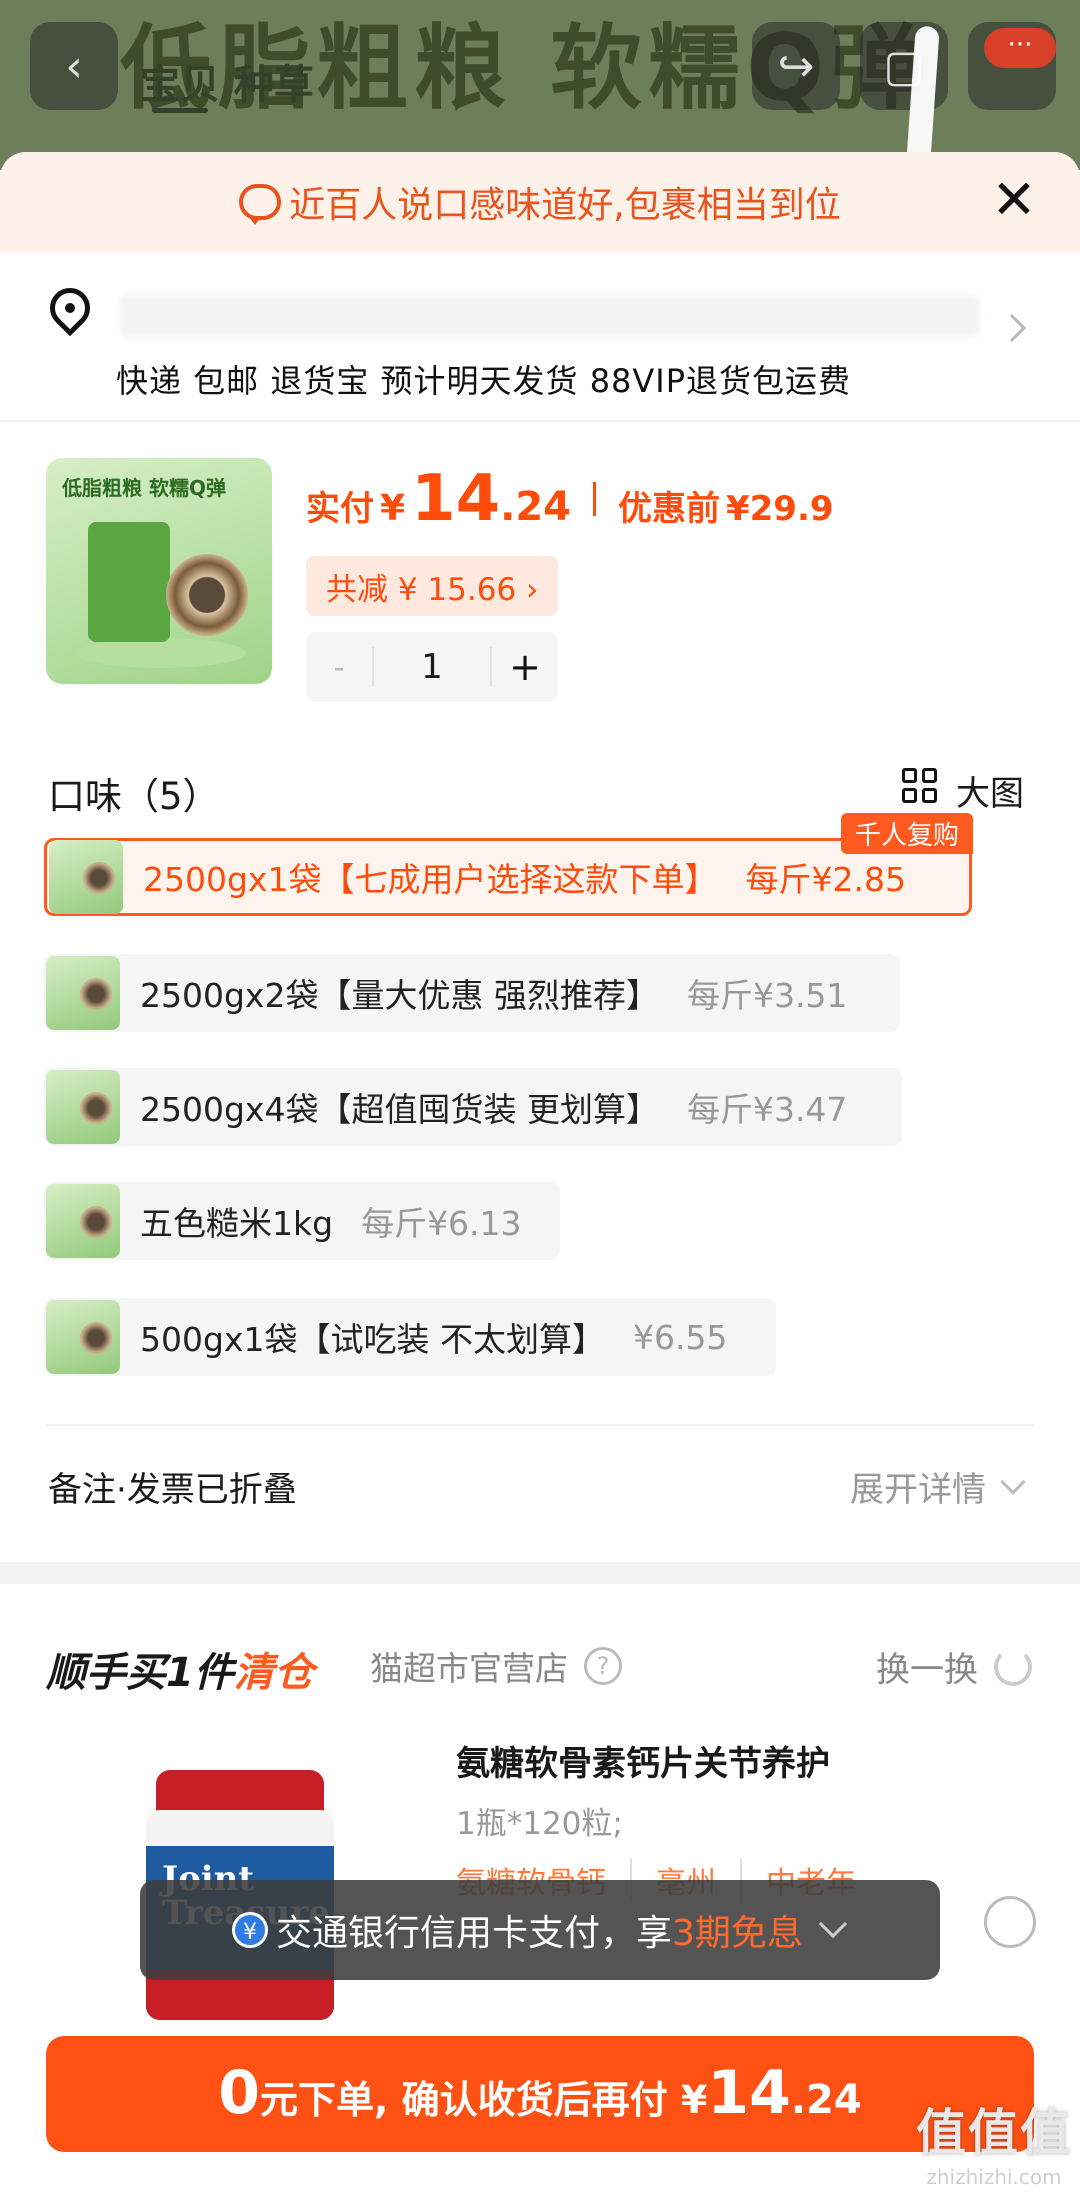 This screenshot has width=1080, height=2197. What do you see at coordinates (826, 2100) in the screenshot?
I see `cta-amount-dec: .24` at bounding box center [826, 2100].